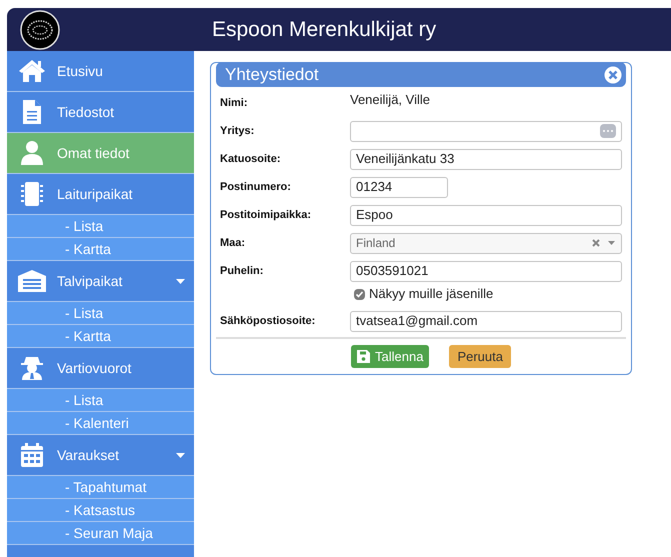 The image size is (671, 557). Describe the element at coordinates (40, 30) in the screenshot. I see `logo-icon` at that location.